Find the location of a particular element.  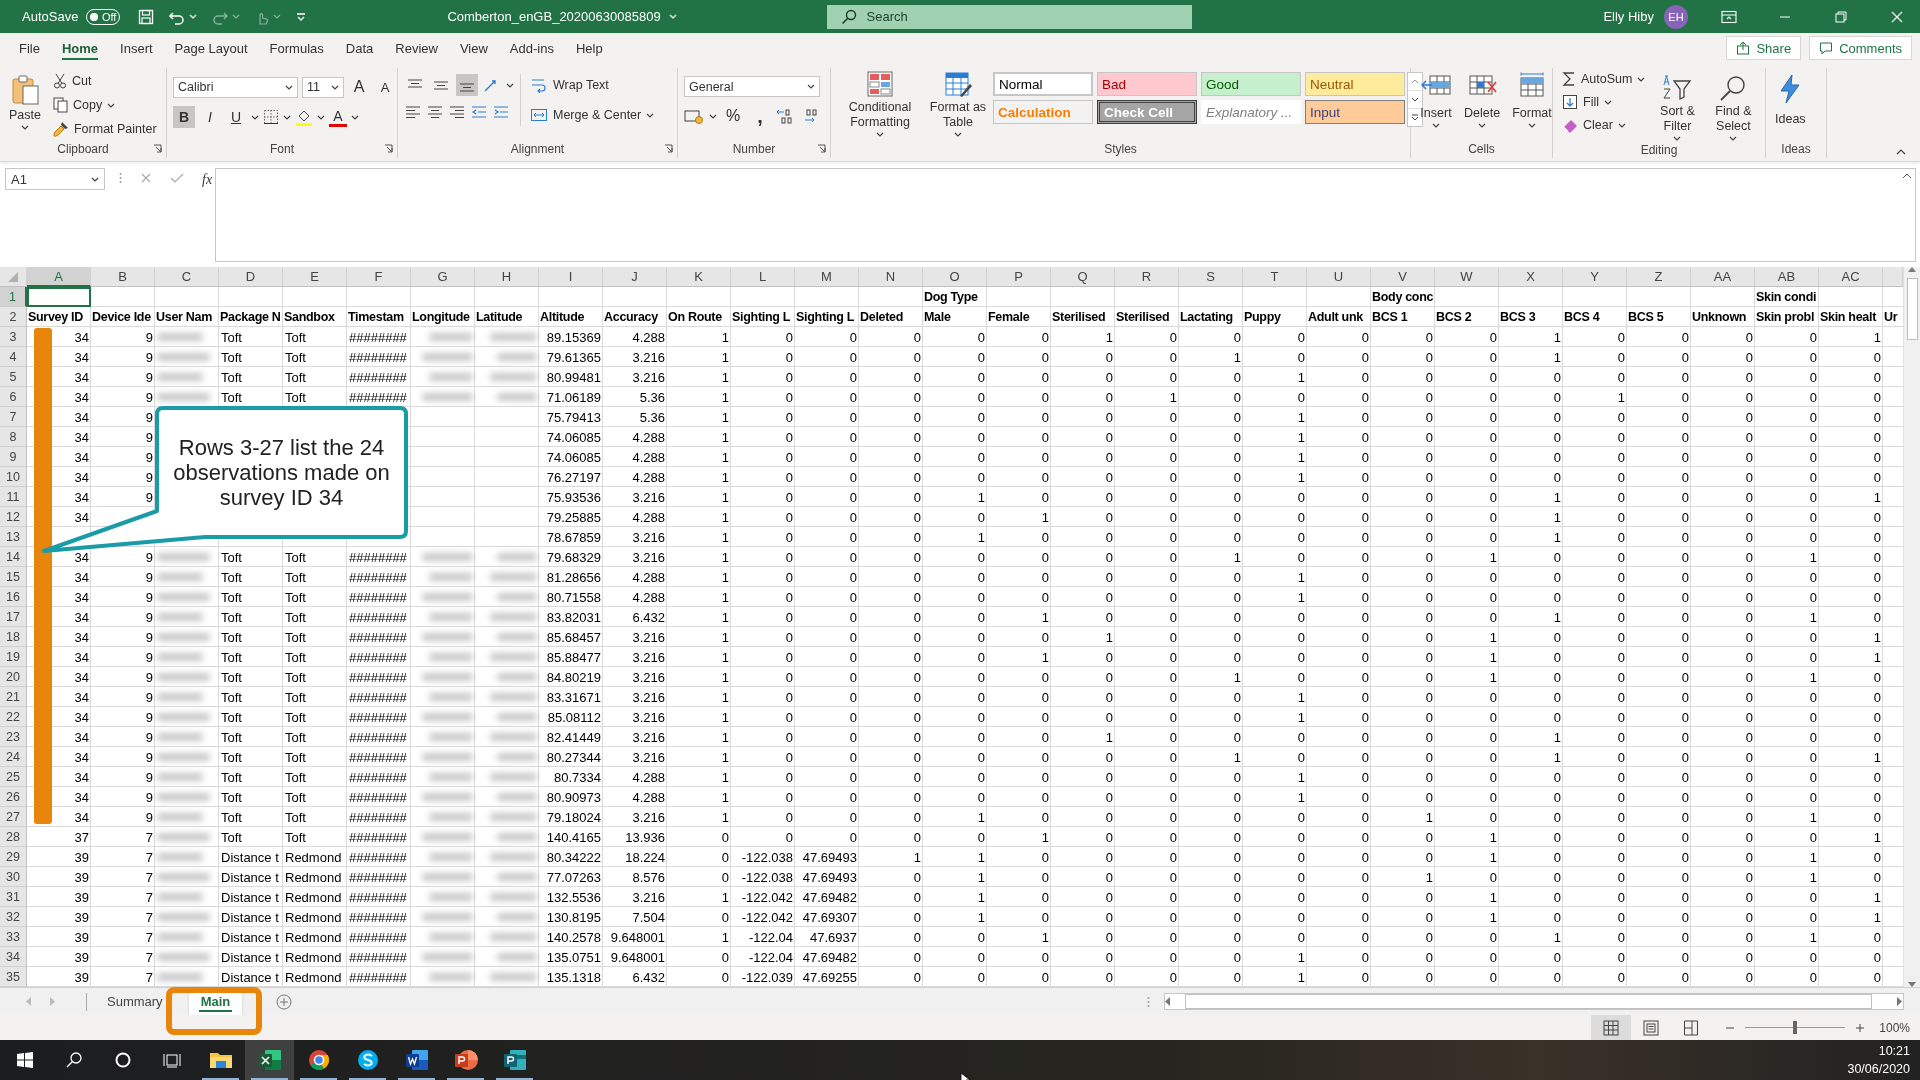

row-header: 2 is located at coordinates (13, 317).